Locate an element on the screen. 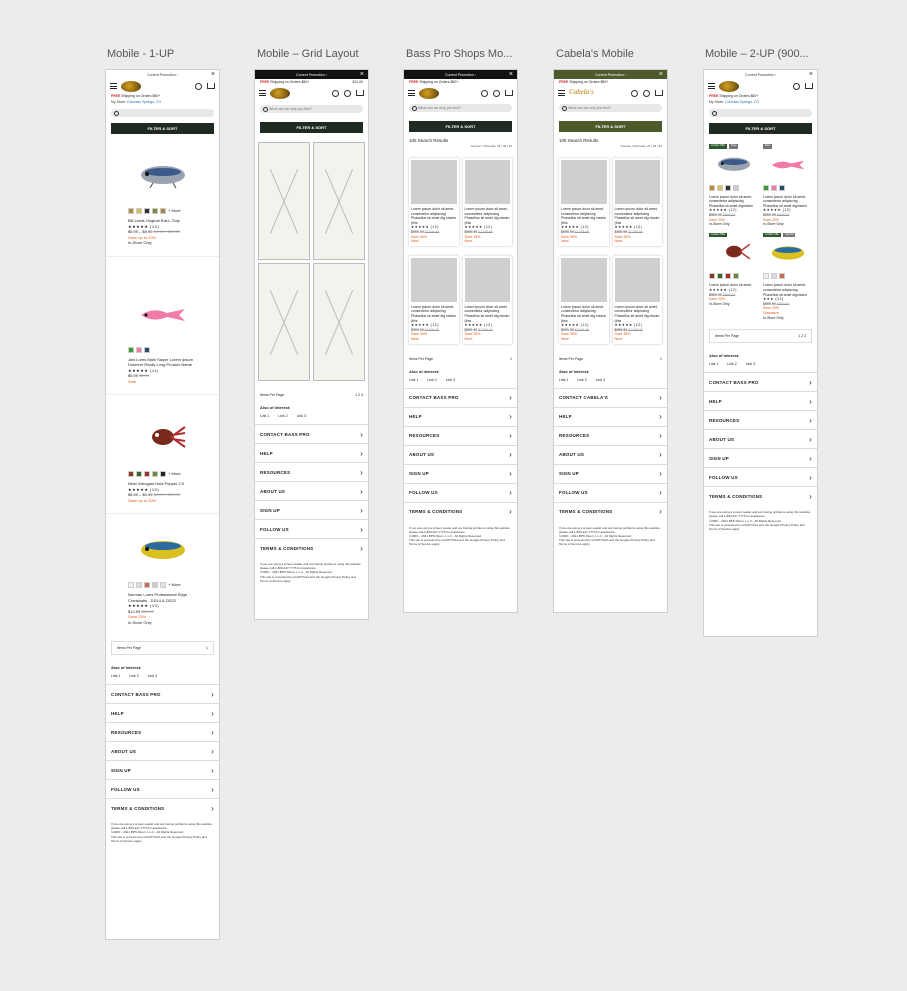  search-input: What can we help you find? is located at coordinates (610, 108).